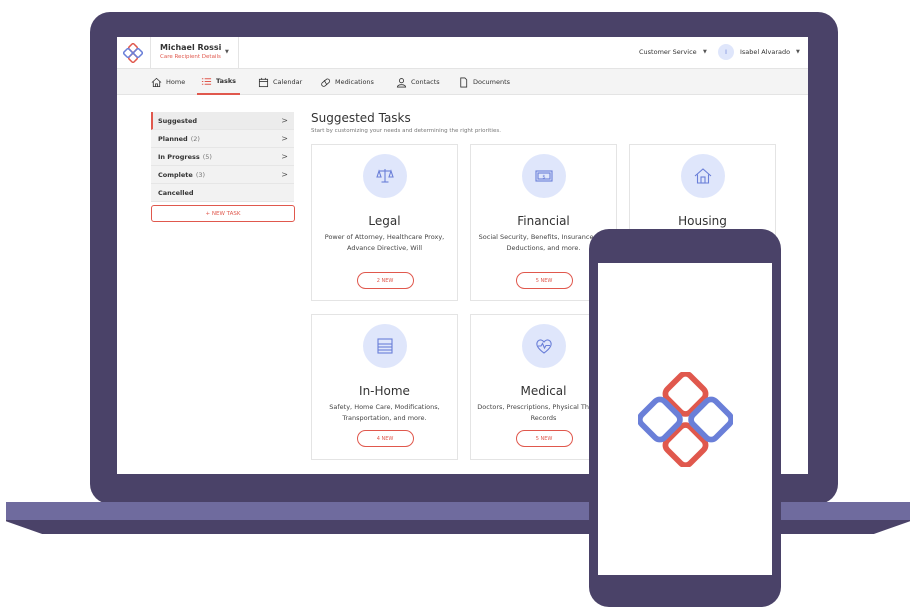 This screenshot has width=912, height=607. Describe the element at coordinates (190, 57) in the screenshot. I see `recipient-details-link: Care Recipient Details` at that location.